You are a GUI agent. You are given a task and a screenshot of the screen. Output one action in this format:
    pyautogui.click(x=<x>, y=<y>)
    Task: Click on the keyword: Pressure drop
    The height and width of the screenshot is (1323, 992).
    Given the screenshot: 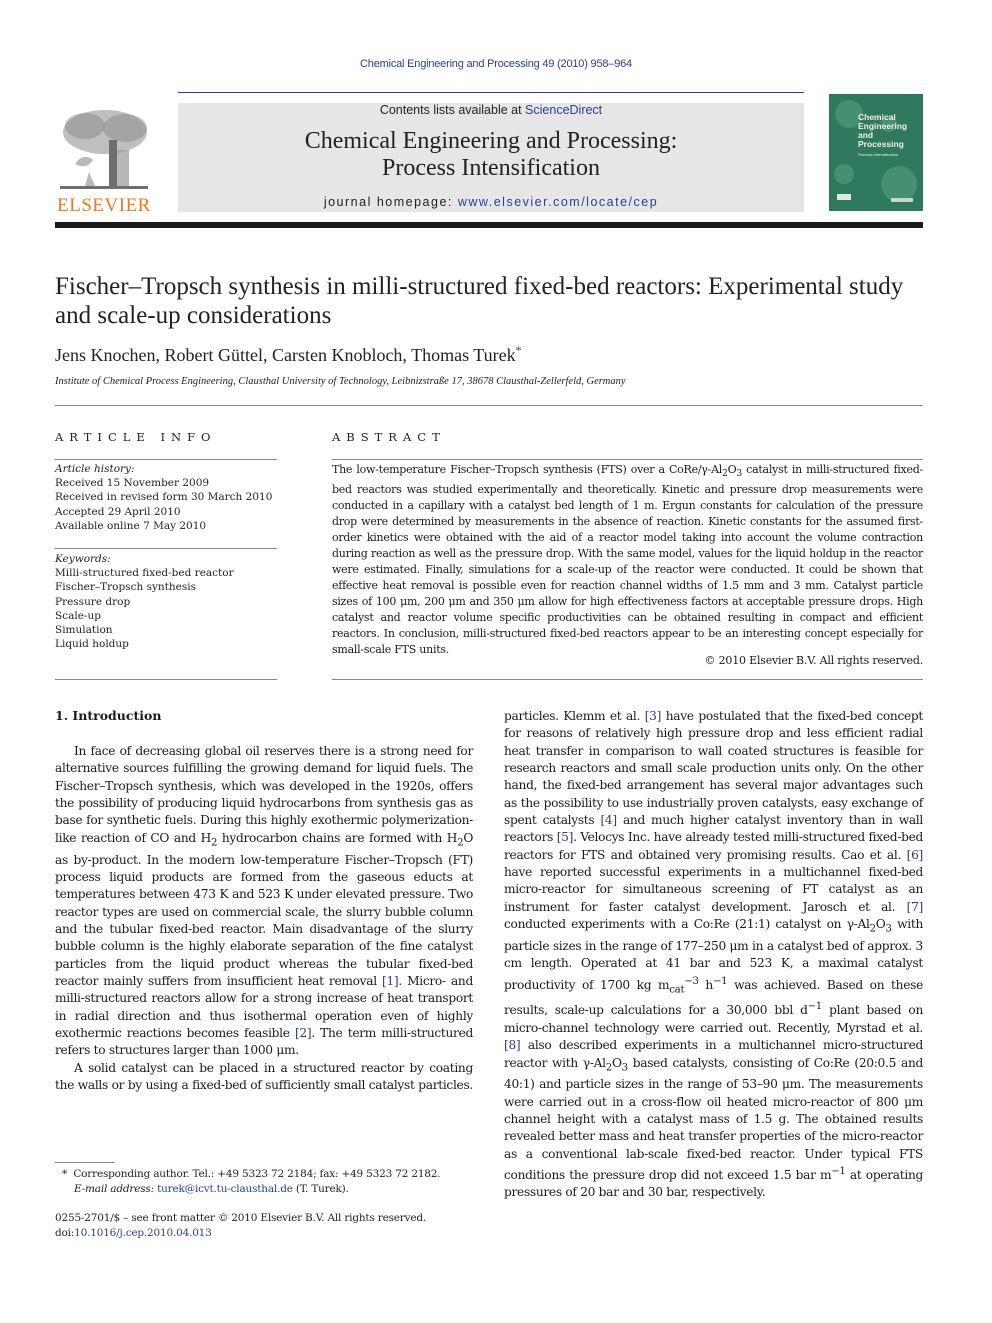 What is the action you would take?
    pyautogui.click(x=93, y=601)
    